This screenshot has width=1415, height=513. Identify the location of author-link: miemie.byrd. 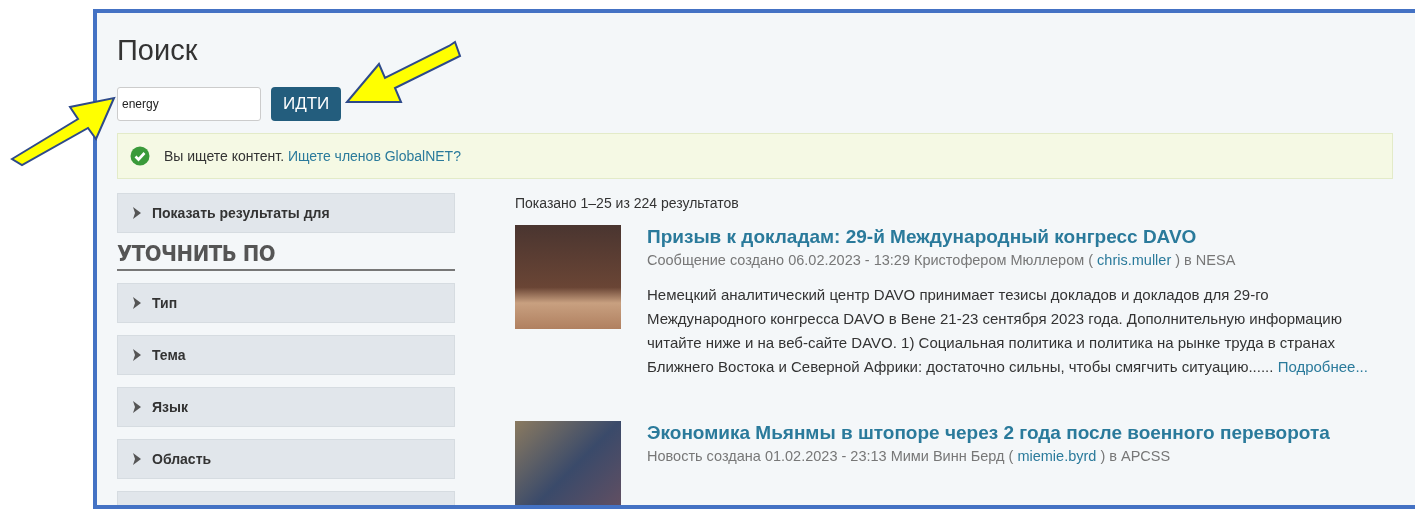
(1057, 456).